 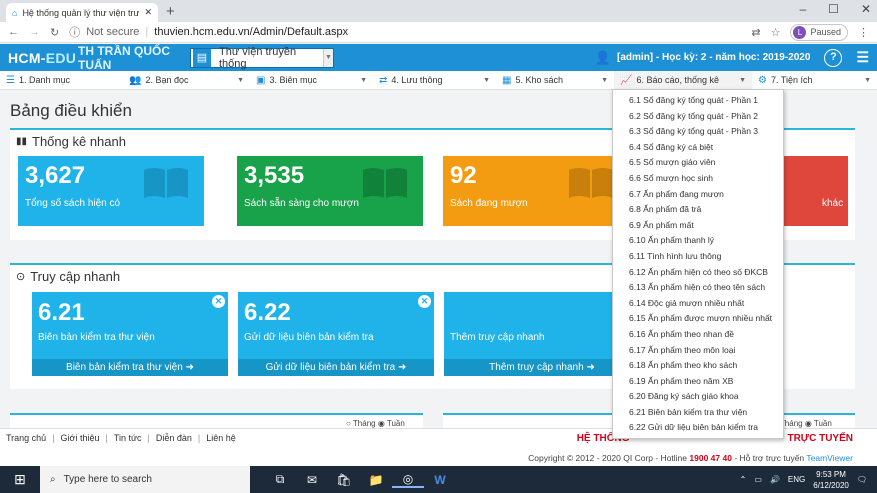 I want to click on browser-tab: ⌂ Hệ thống quản lý thư viện trườ ✕, so click(x=82, y=12).